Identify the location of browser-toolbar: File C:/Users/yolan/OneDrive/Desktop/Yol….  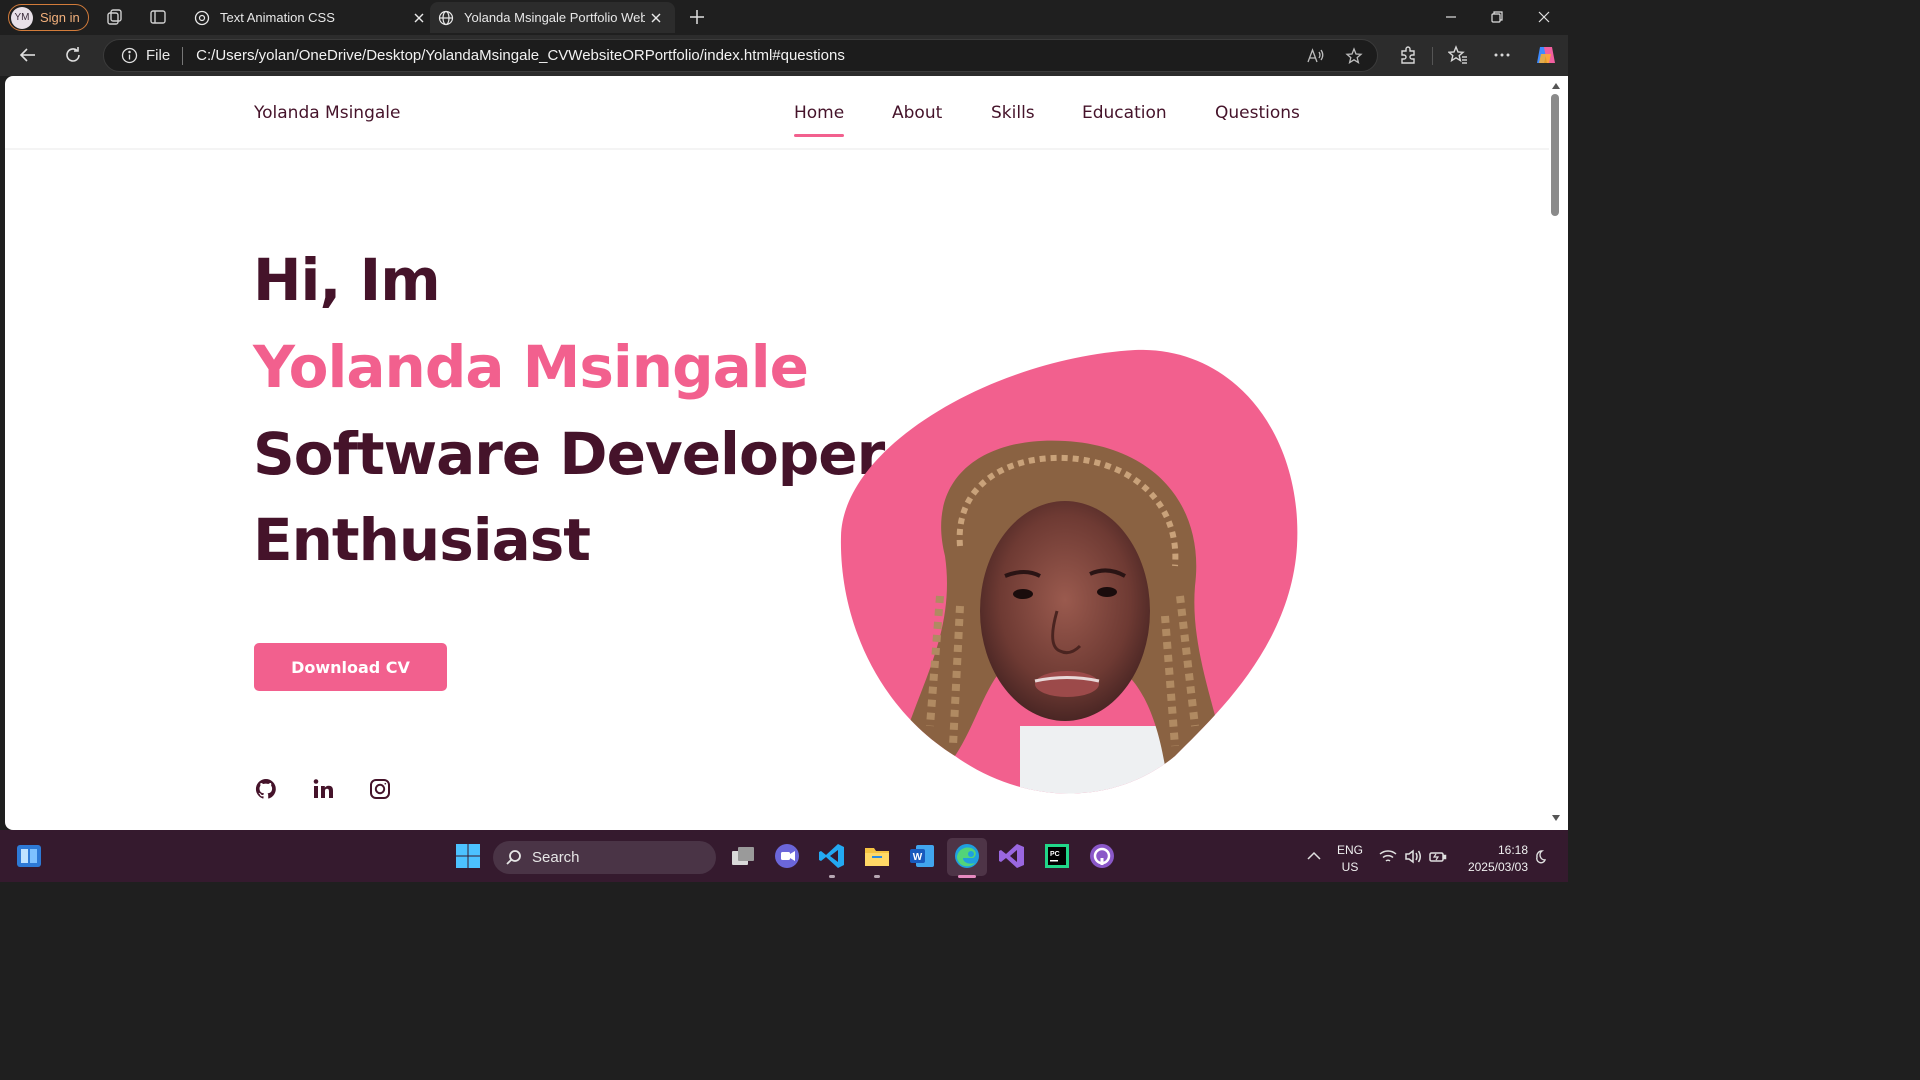
(784, 55).